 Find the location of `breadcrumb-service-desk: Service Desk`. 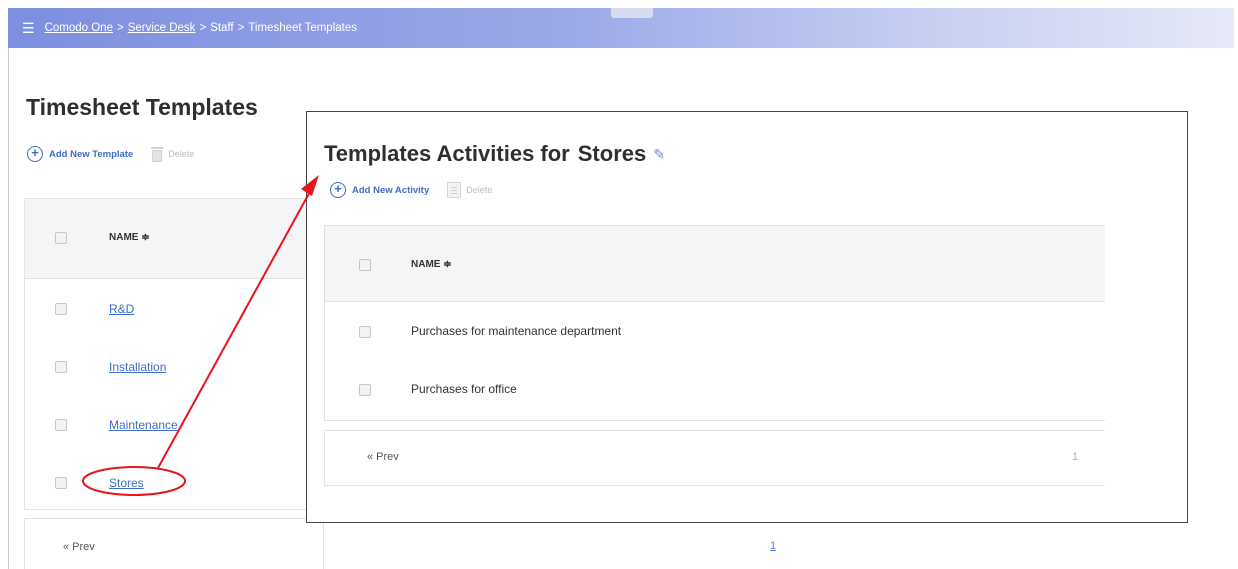

breadcrumb-service-desk: Service Desk is located at coordinates (162, 28).